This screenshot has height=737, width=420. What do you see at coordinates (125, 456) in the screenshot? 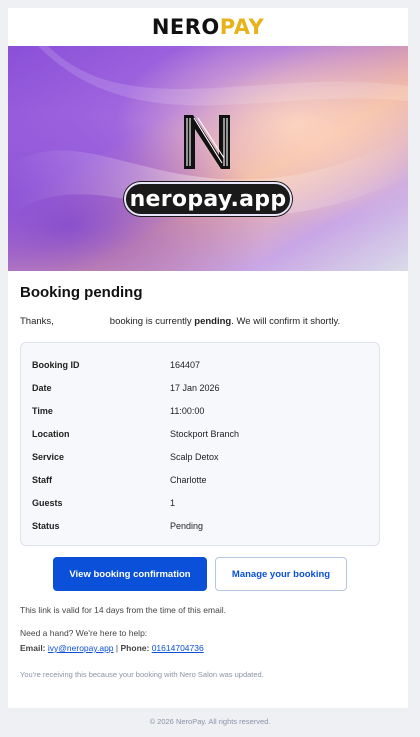
I see `detail-row: Service Scalp Detox` at bounding box center [125, 456].